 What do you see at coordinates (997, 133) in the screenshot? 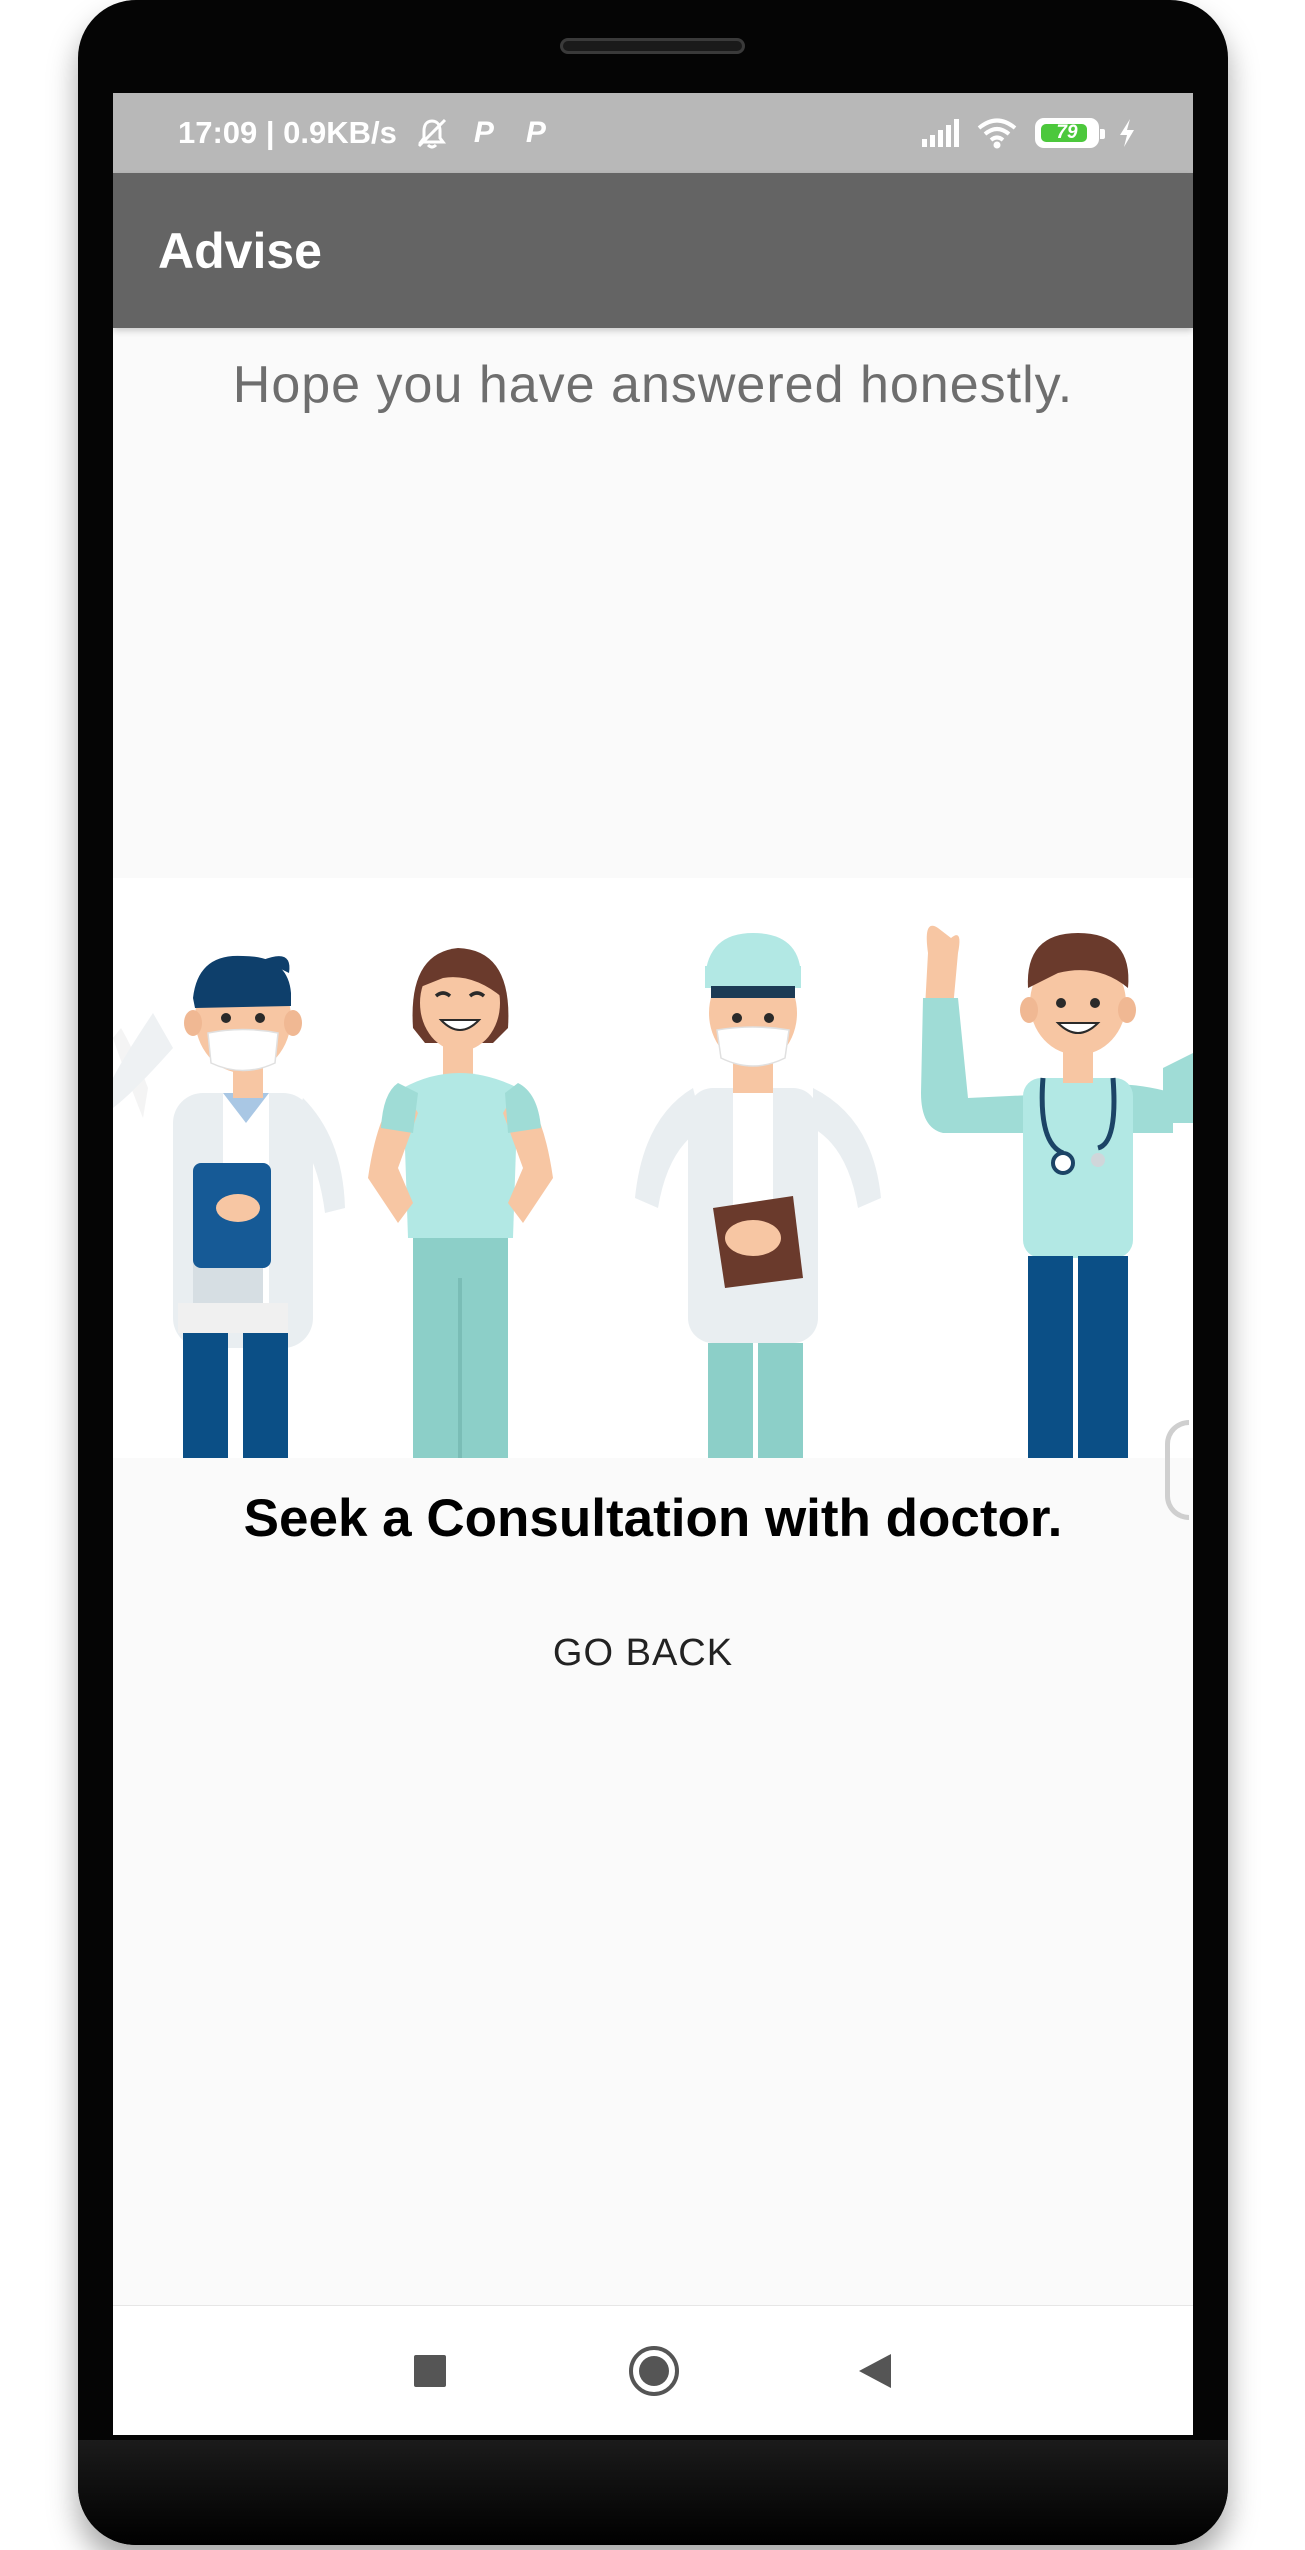
I see `wifi-icon` at bounding box center [997, 133].